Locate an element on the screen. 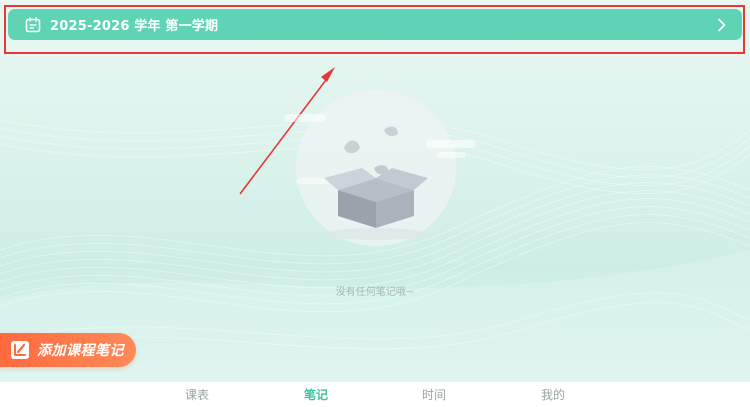 This screenshot has height=407, width=750. tab-mine: 我的 is located at coordinates (553, 394).